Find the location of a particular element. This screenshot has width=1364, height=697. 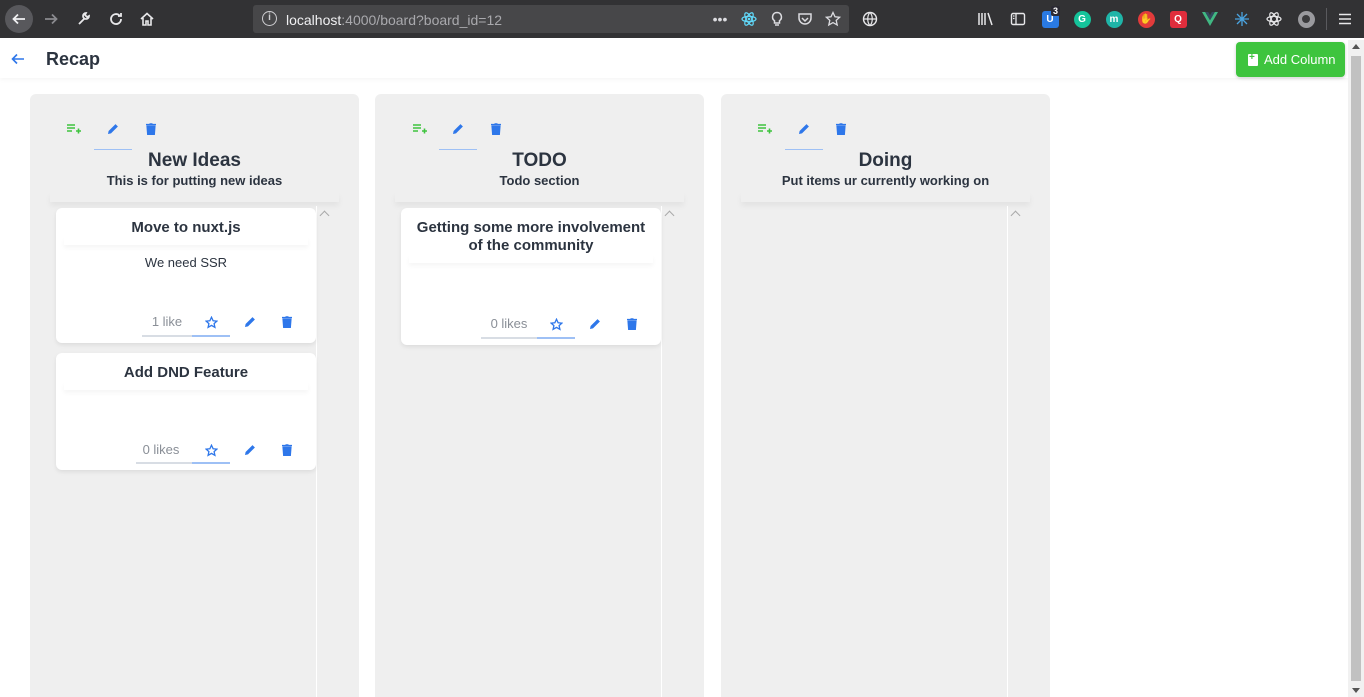

card-footer: 1 like is located at coordinates (186, 324).